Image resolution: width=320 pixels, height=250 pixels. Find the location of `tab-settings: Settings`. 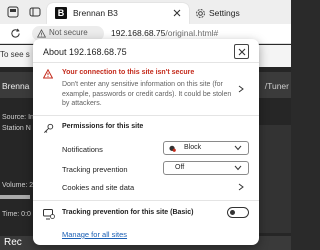

tab-settings: Settings is located at coordinates (244, 13).